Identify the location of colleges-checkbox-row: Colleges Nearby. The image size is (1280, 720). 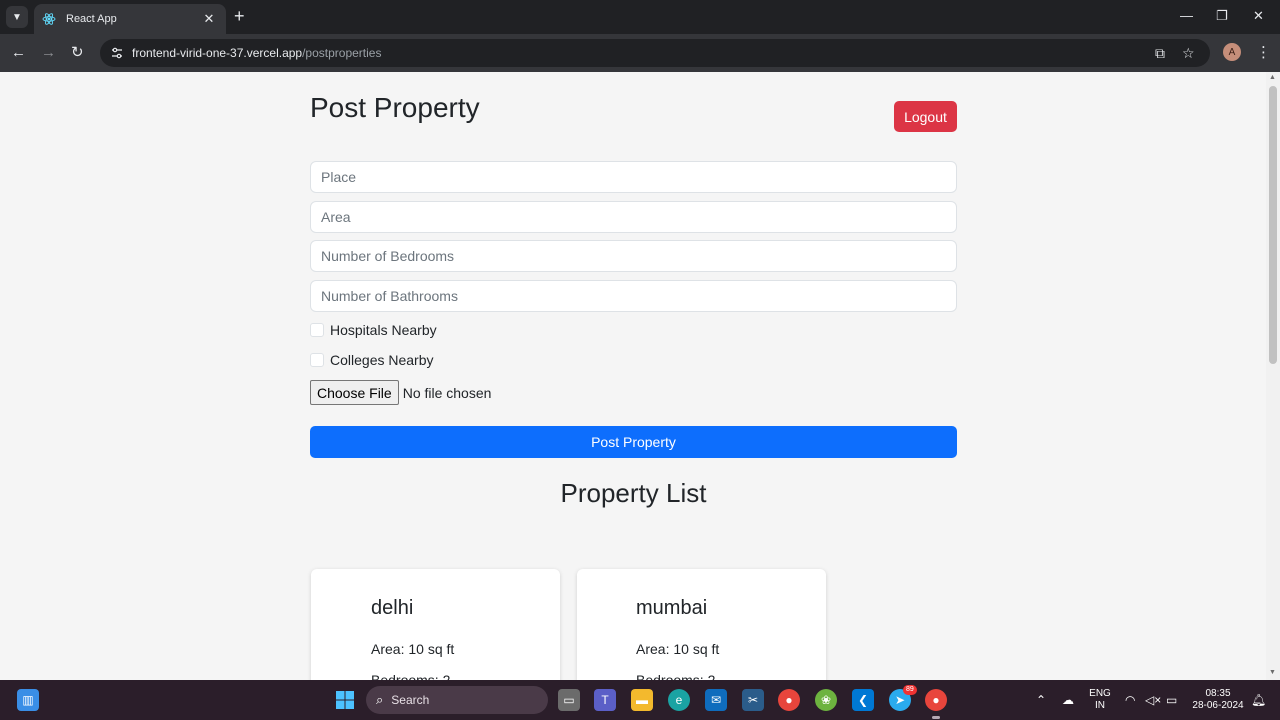
(372, 360).